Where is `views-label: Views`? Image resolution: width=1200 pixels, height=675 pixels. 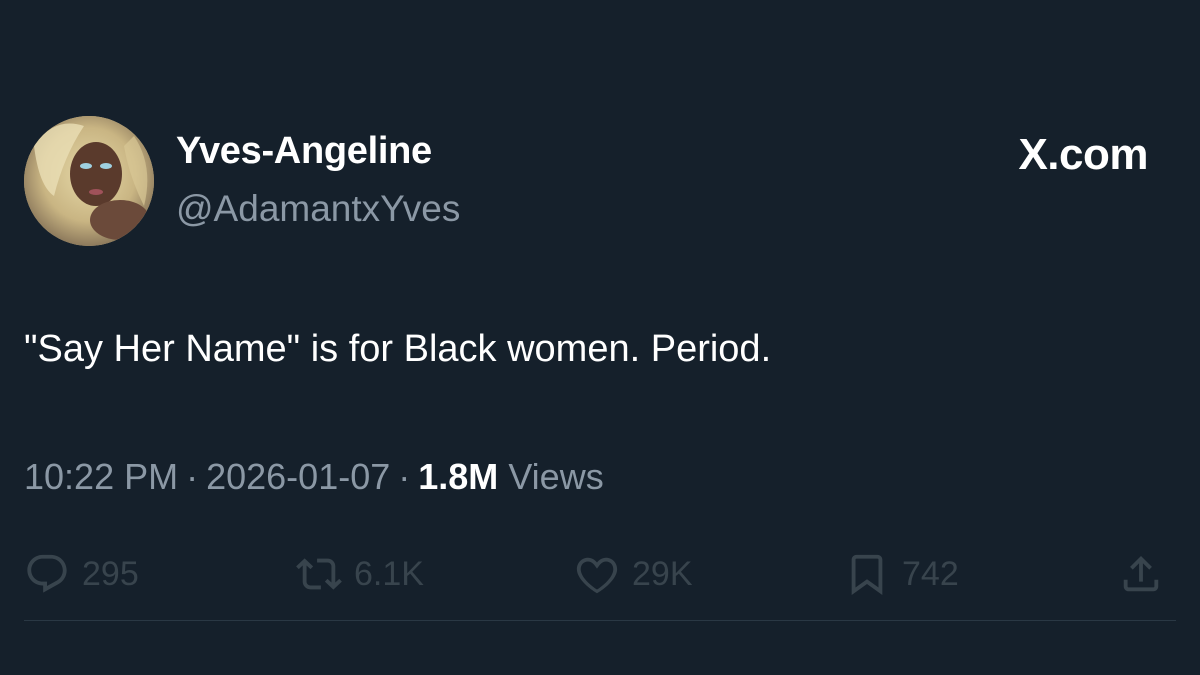
views-label: Views is located at coordinates (556, 476).